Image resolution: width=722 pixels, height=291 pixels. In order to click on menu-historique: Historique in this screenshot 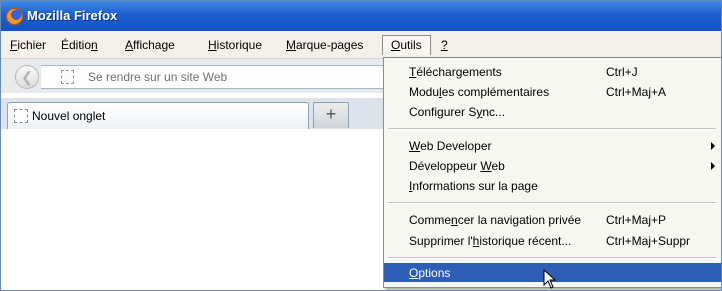, I will do `click(235, 45)`.